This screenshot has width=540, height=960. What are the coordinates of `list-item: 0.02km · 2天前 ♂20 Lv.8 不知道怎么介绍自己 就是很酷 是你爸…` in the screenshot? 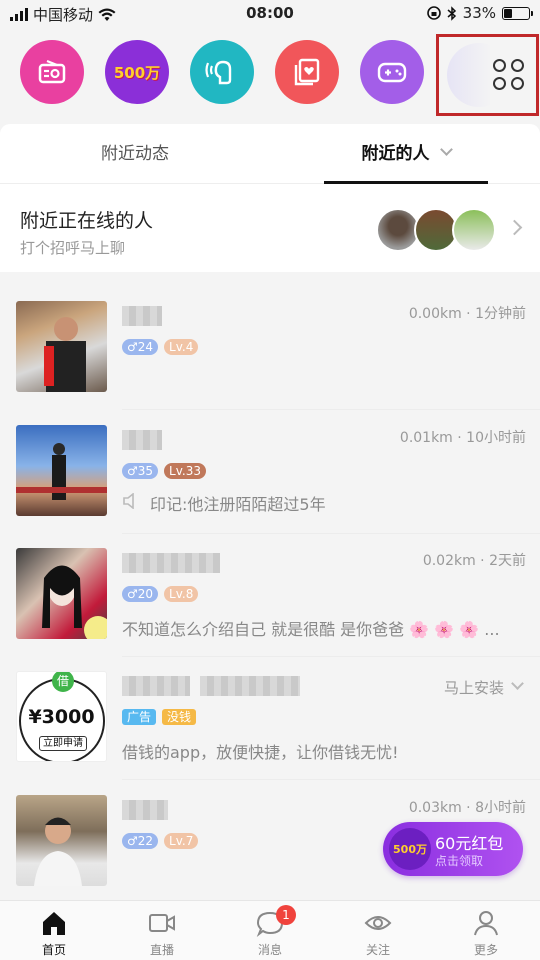 It's located at (270, 595).